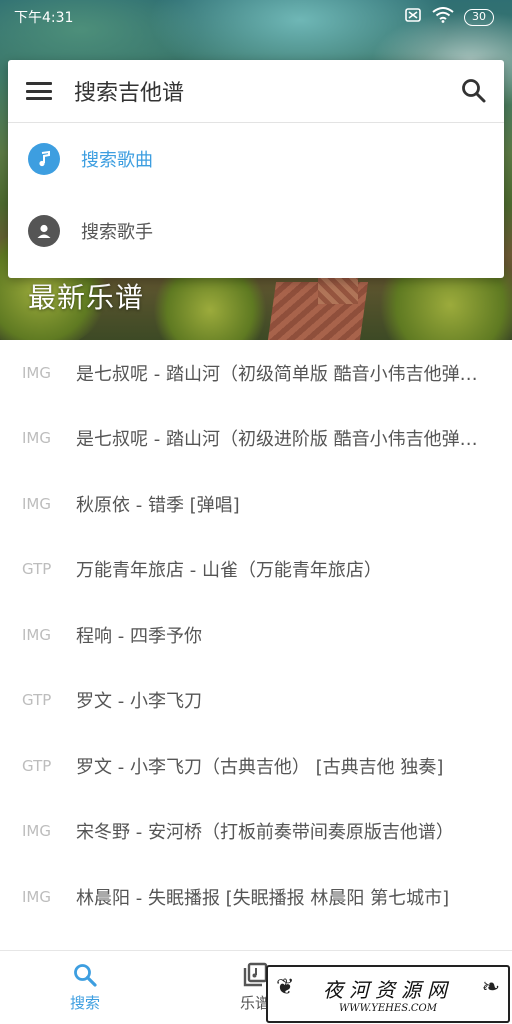  What do you see at coordinates (255, 974) in the screenshot?
I see `library-icon` at bounding box center [255, 974].